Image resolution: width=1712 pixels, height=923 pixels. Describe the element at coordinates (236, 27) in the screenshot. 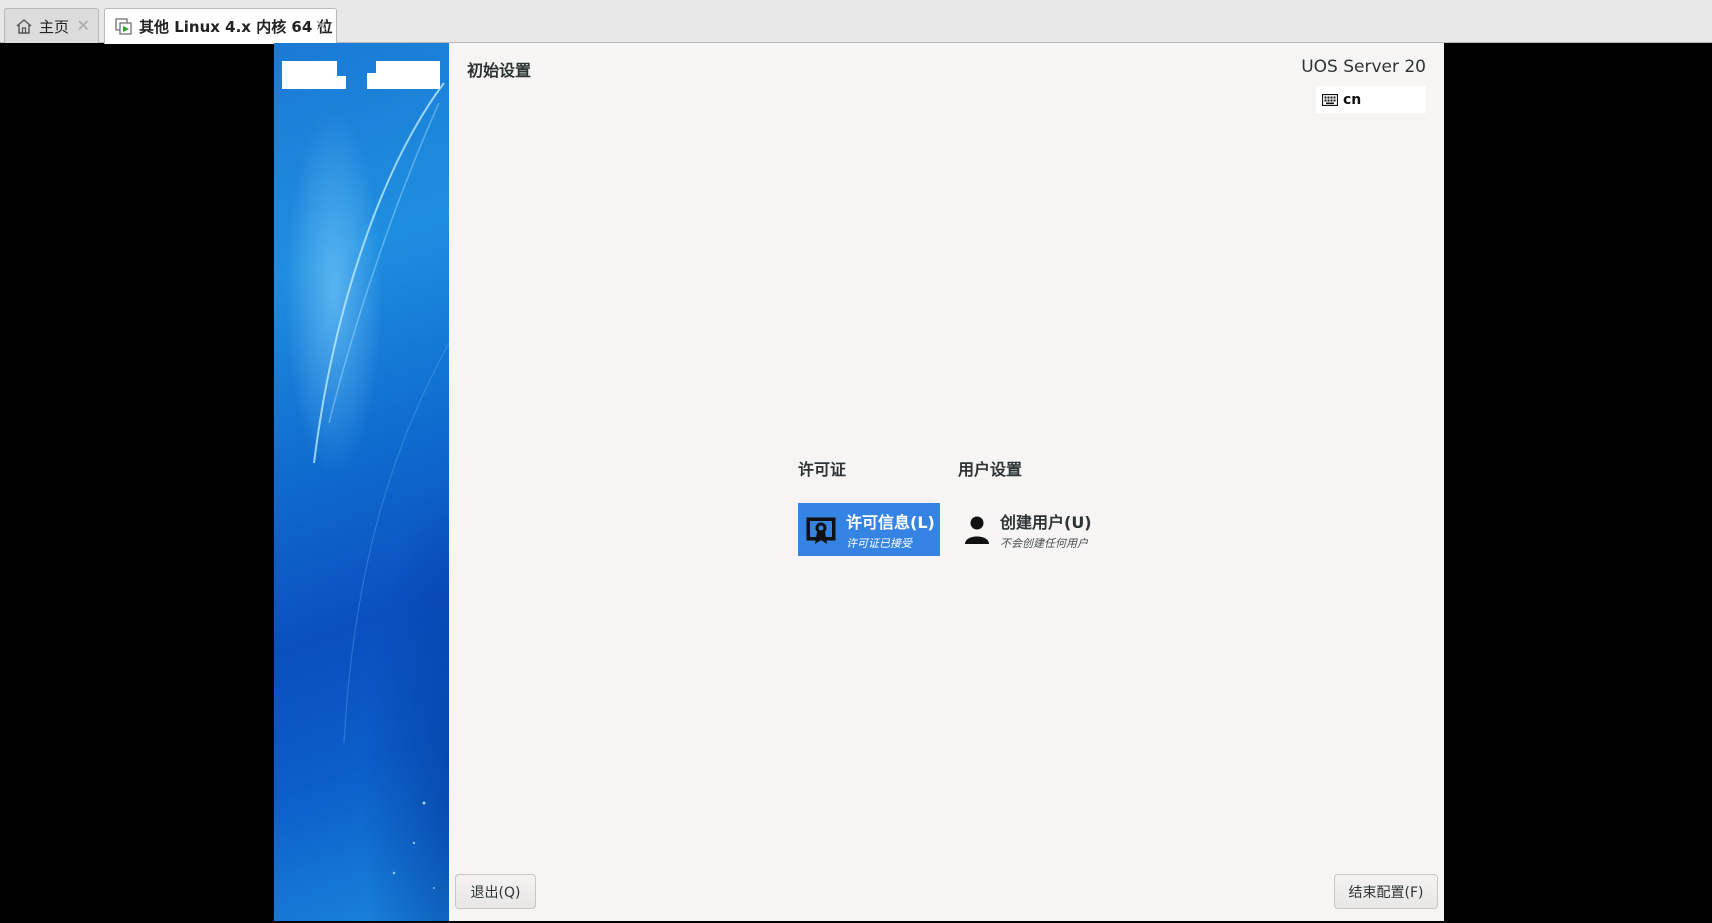

I see `tab-vm-label: 其他 Linux 4.x 内核 64 位` at that location.